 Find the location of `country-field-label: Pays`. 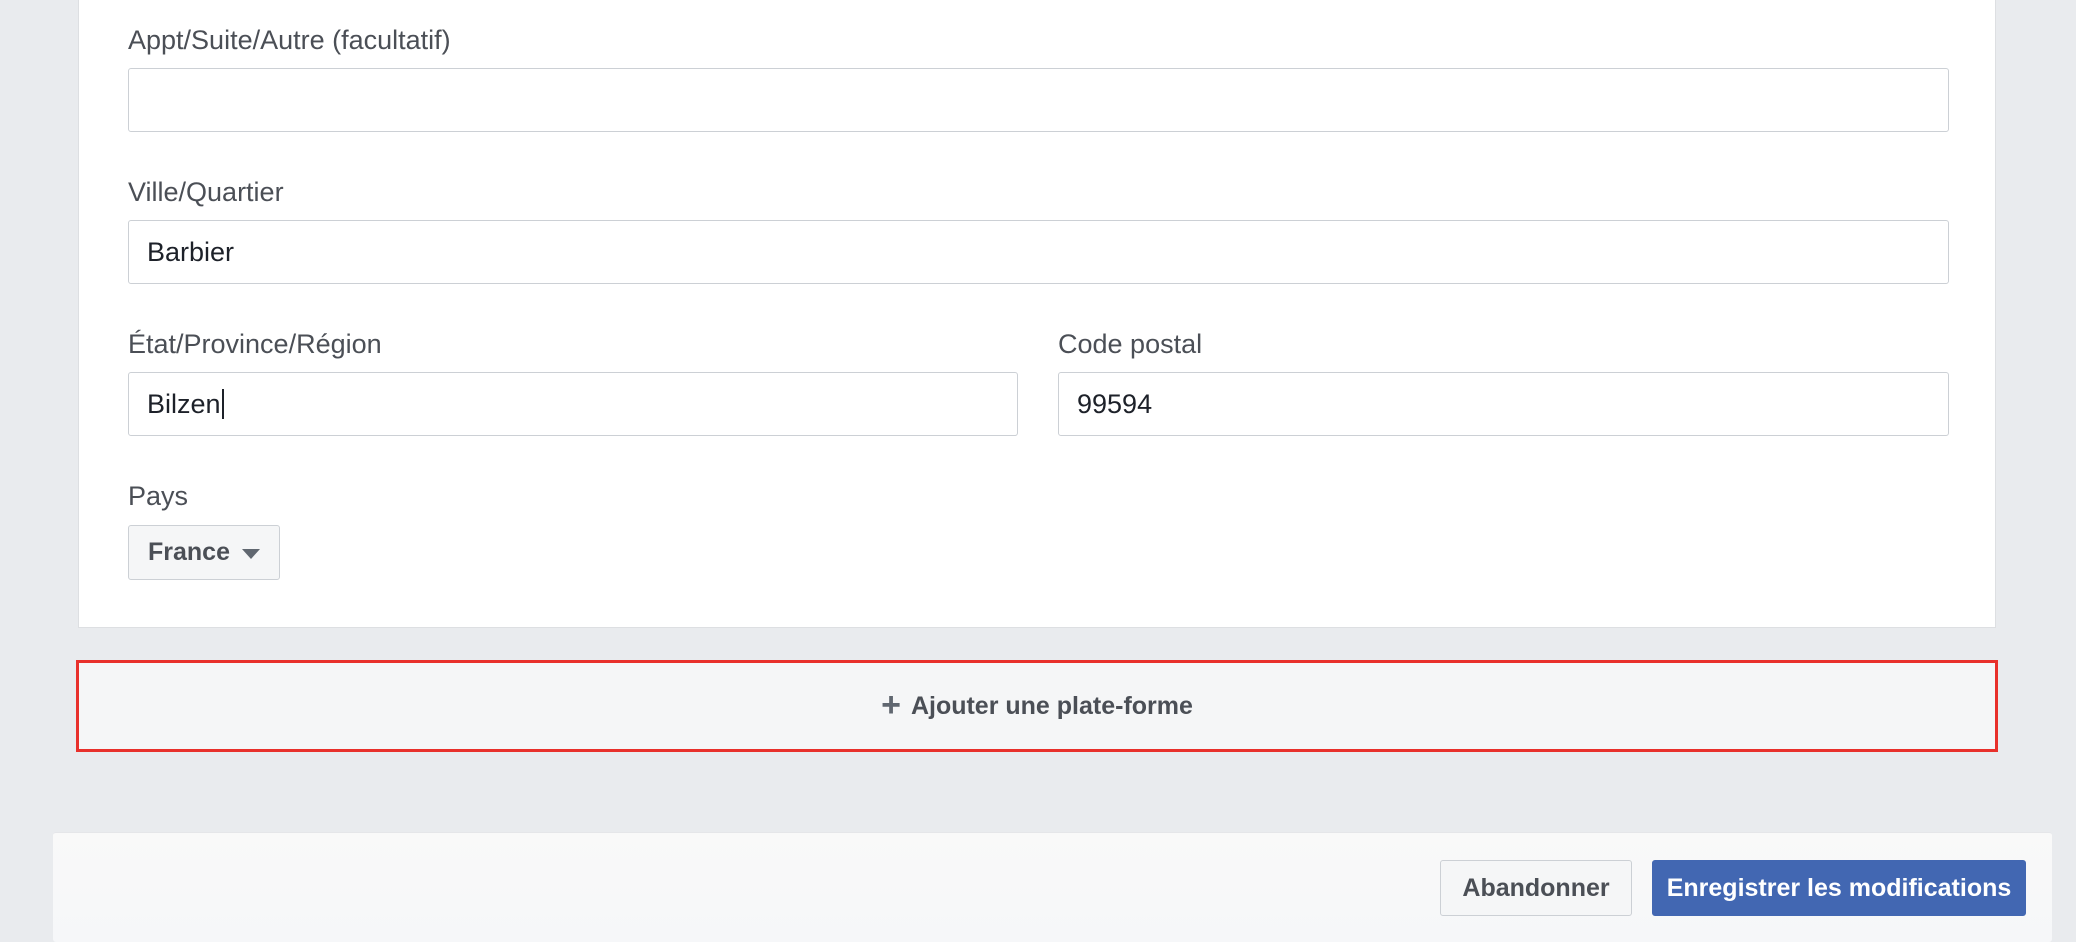

country-field-label: Pays is located at coordinates (158, 496).